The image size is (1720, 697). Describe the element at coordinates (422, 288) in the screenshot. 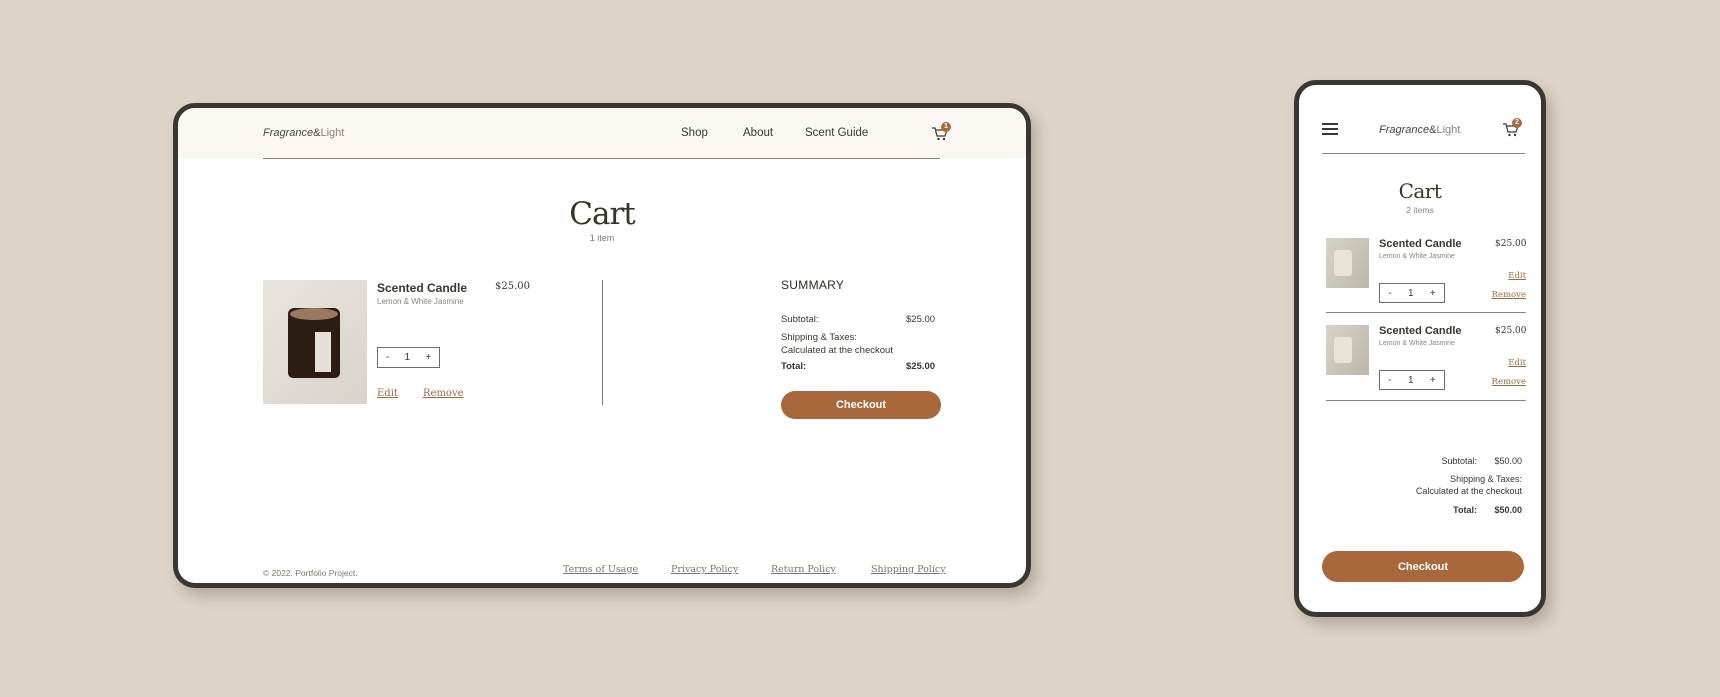

I see `item-name: Scented Candle` at that location.